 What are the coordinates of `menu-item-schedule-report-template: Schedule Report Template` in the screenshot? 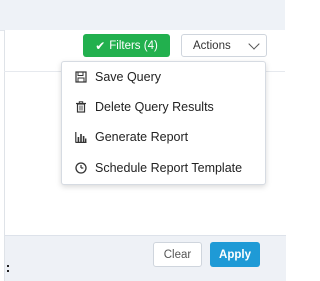 It's located at (163, 168).